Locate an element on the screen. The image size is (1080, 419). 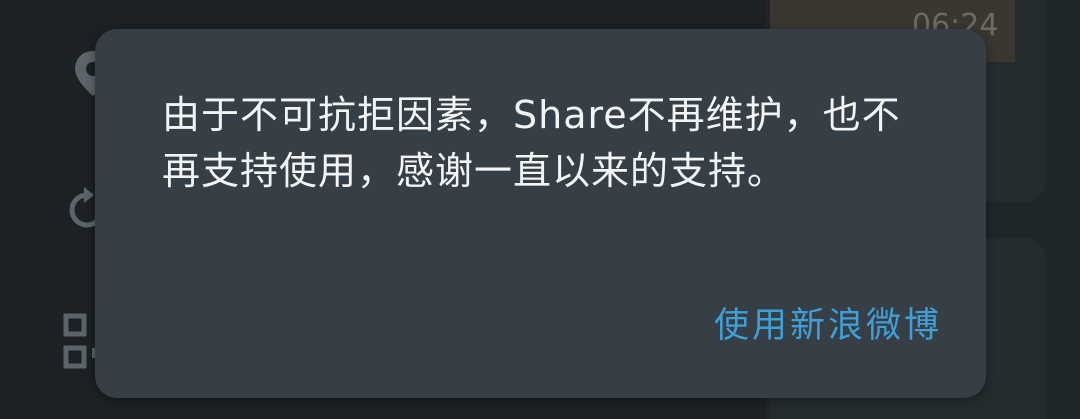
use-weibo-button: 使用新浪微博 is located at coordinates (828, 322).